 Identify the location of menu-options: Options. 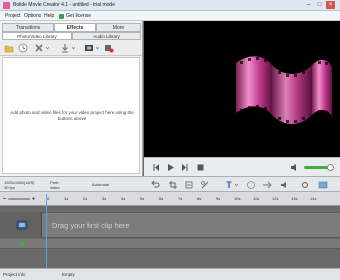
(32, 16).